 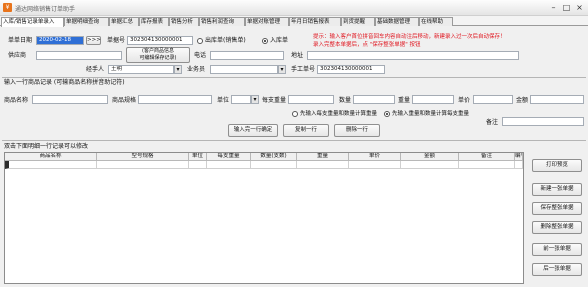 I want to click on salesman-dropdown-icon: ▾, so click(x=282, y=69).